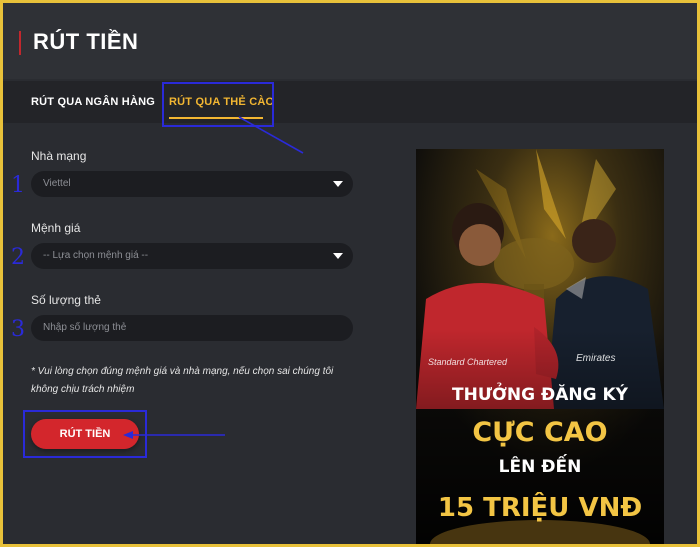 This screenshot has height=547, width=700. Describe the element at coordinates (540, 467) in the screenshot. I see `banner-line-3: LÊN ĐẾN` at that location.